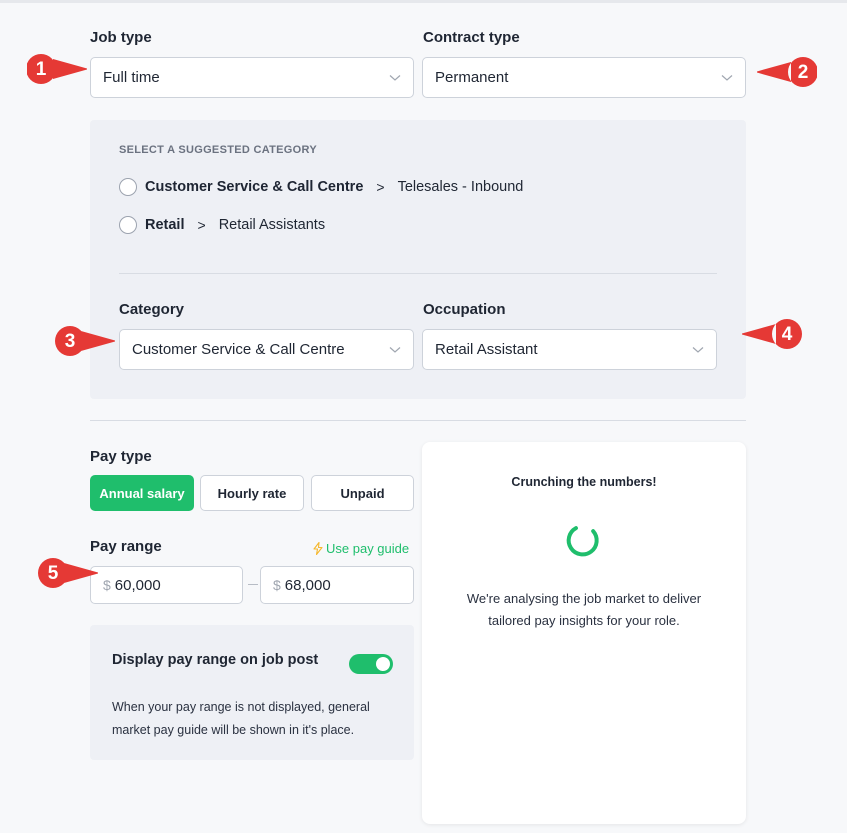 Image resolution: width=847 pixels, height=833 pixels. I want to click on use-pay-guide-text: Use pay guide, so click(368, 548).